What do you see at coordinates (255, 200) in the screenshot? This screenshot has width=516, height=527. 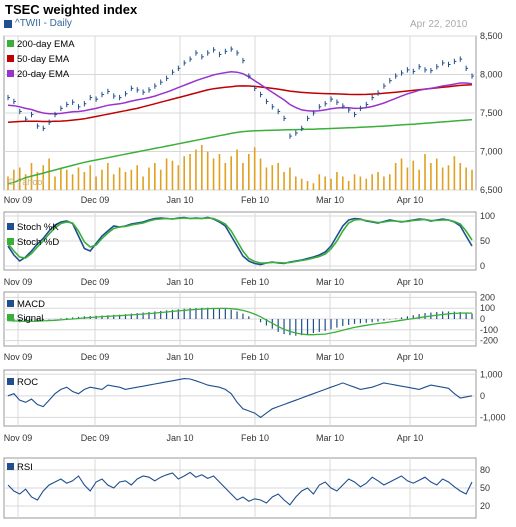 I see `price-panel-xtick-label: Feb 10` at bounding box center [255, 200].